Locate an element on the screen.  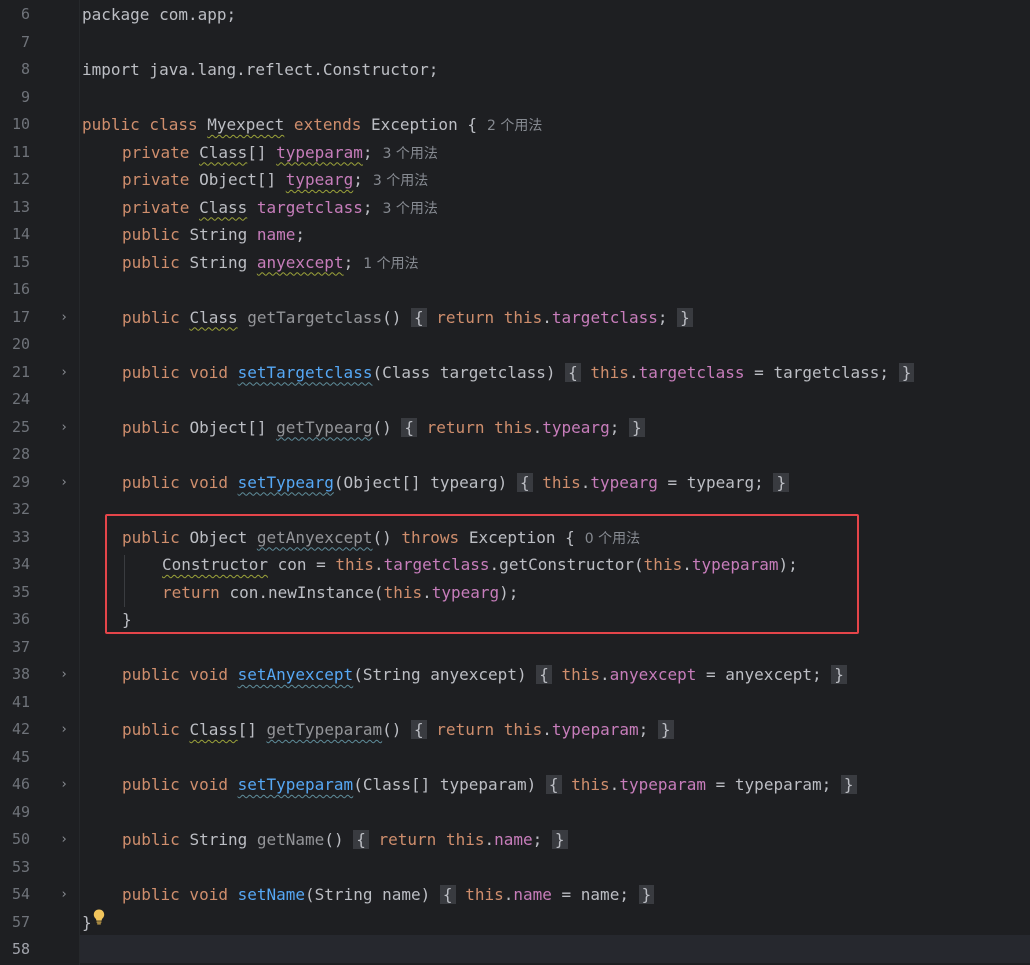
code-text: package com.app; is located at coordinates (159, 14).